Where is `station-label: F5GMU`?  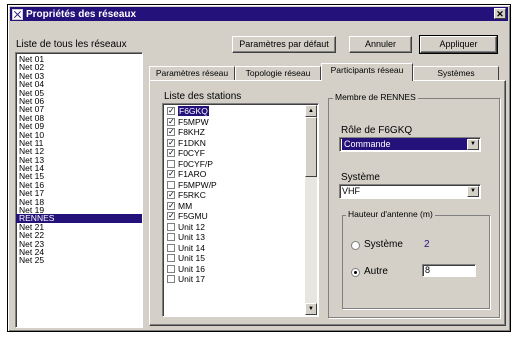
station-label: F5GMU is located at coordinates (193, 216).